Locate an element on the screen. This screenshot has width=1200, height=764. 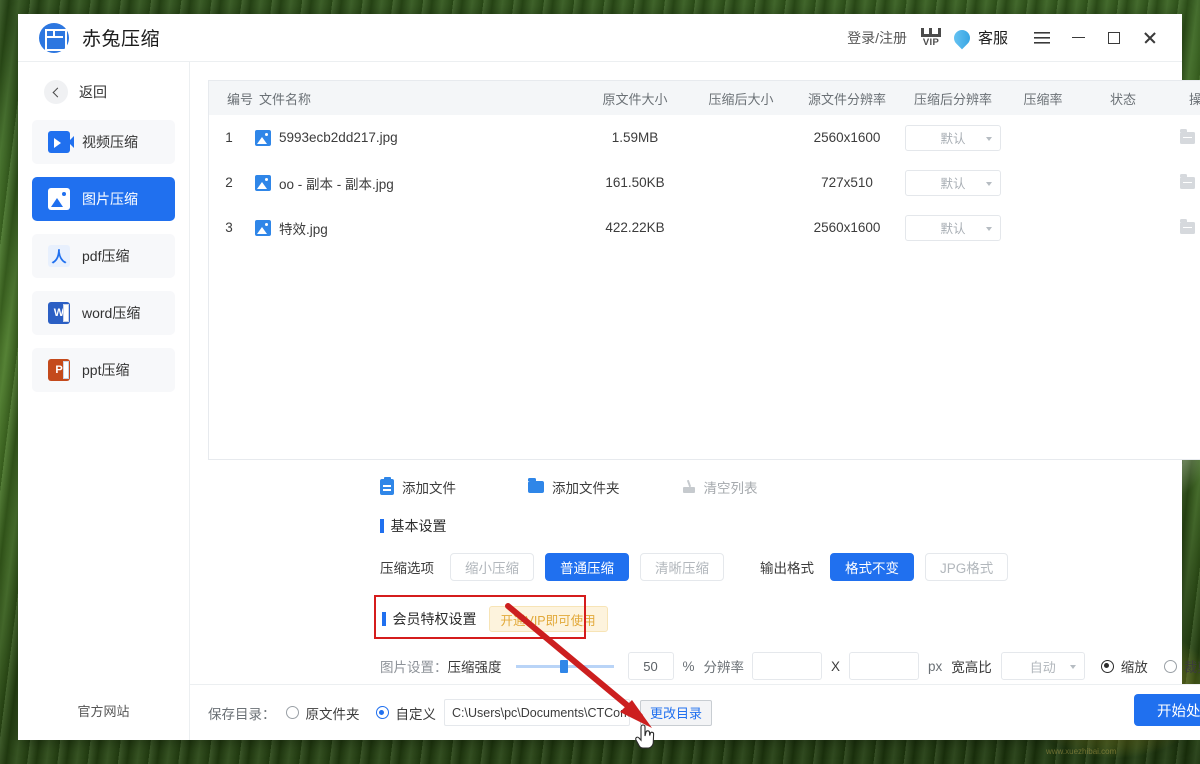
start-process-button: 开始处理 is located at coordinates (1167, 710).